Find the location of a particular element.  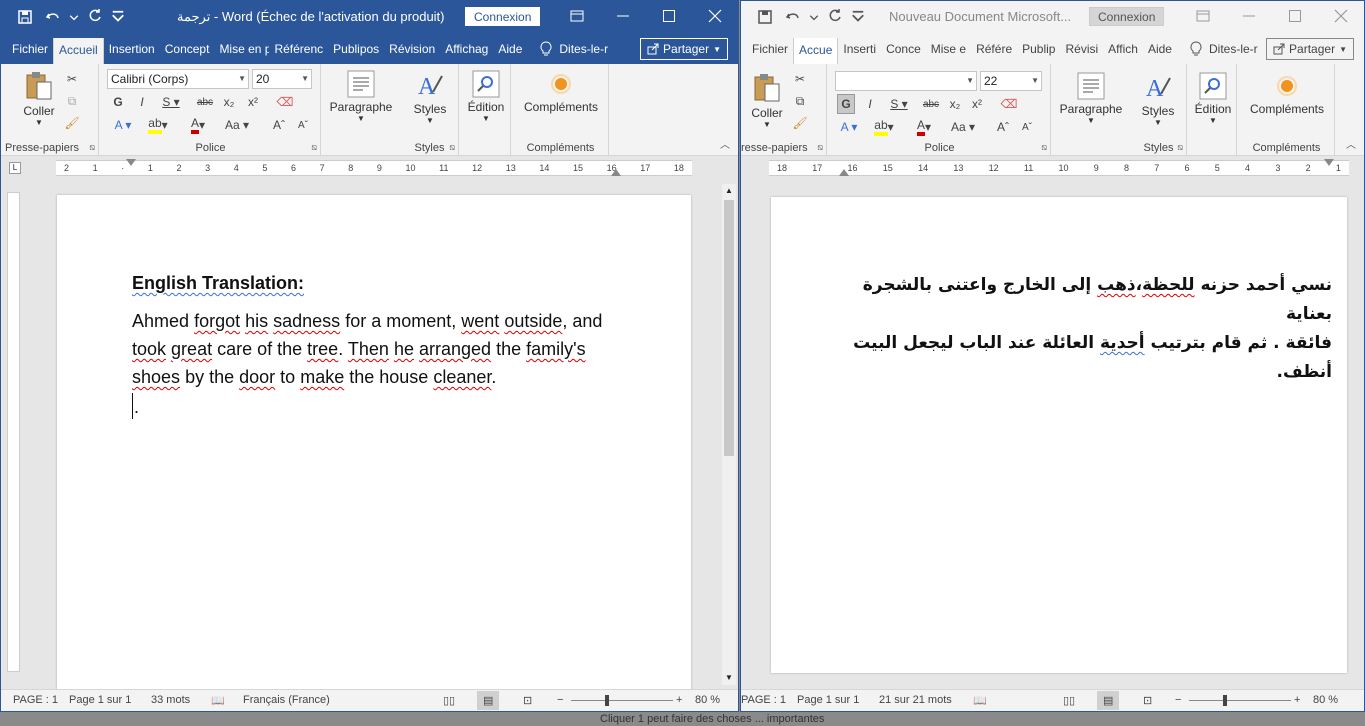

shrink-font-icon: Aˇ is located at coordinates (1027, 127).